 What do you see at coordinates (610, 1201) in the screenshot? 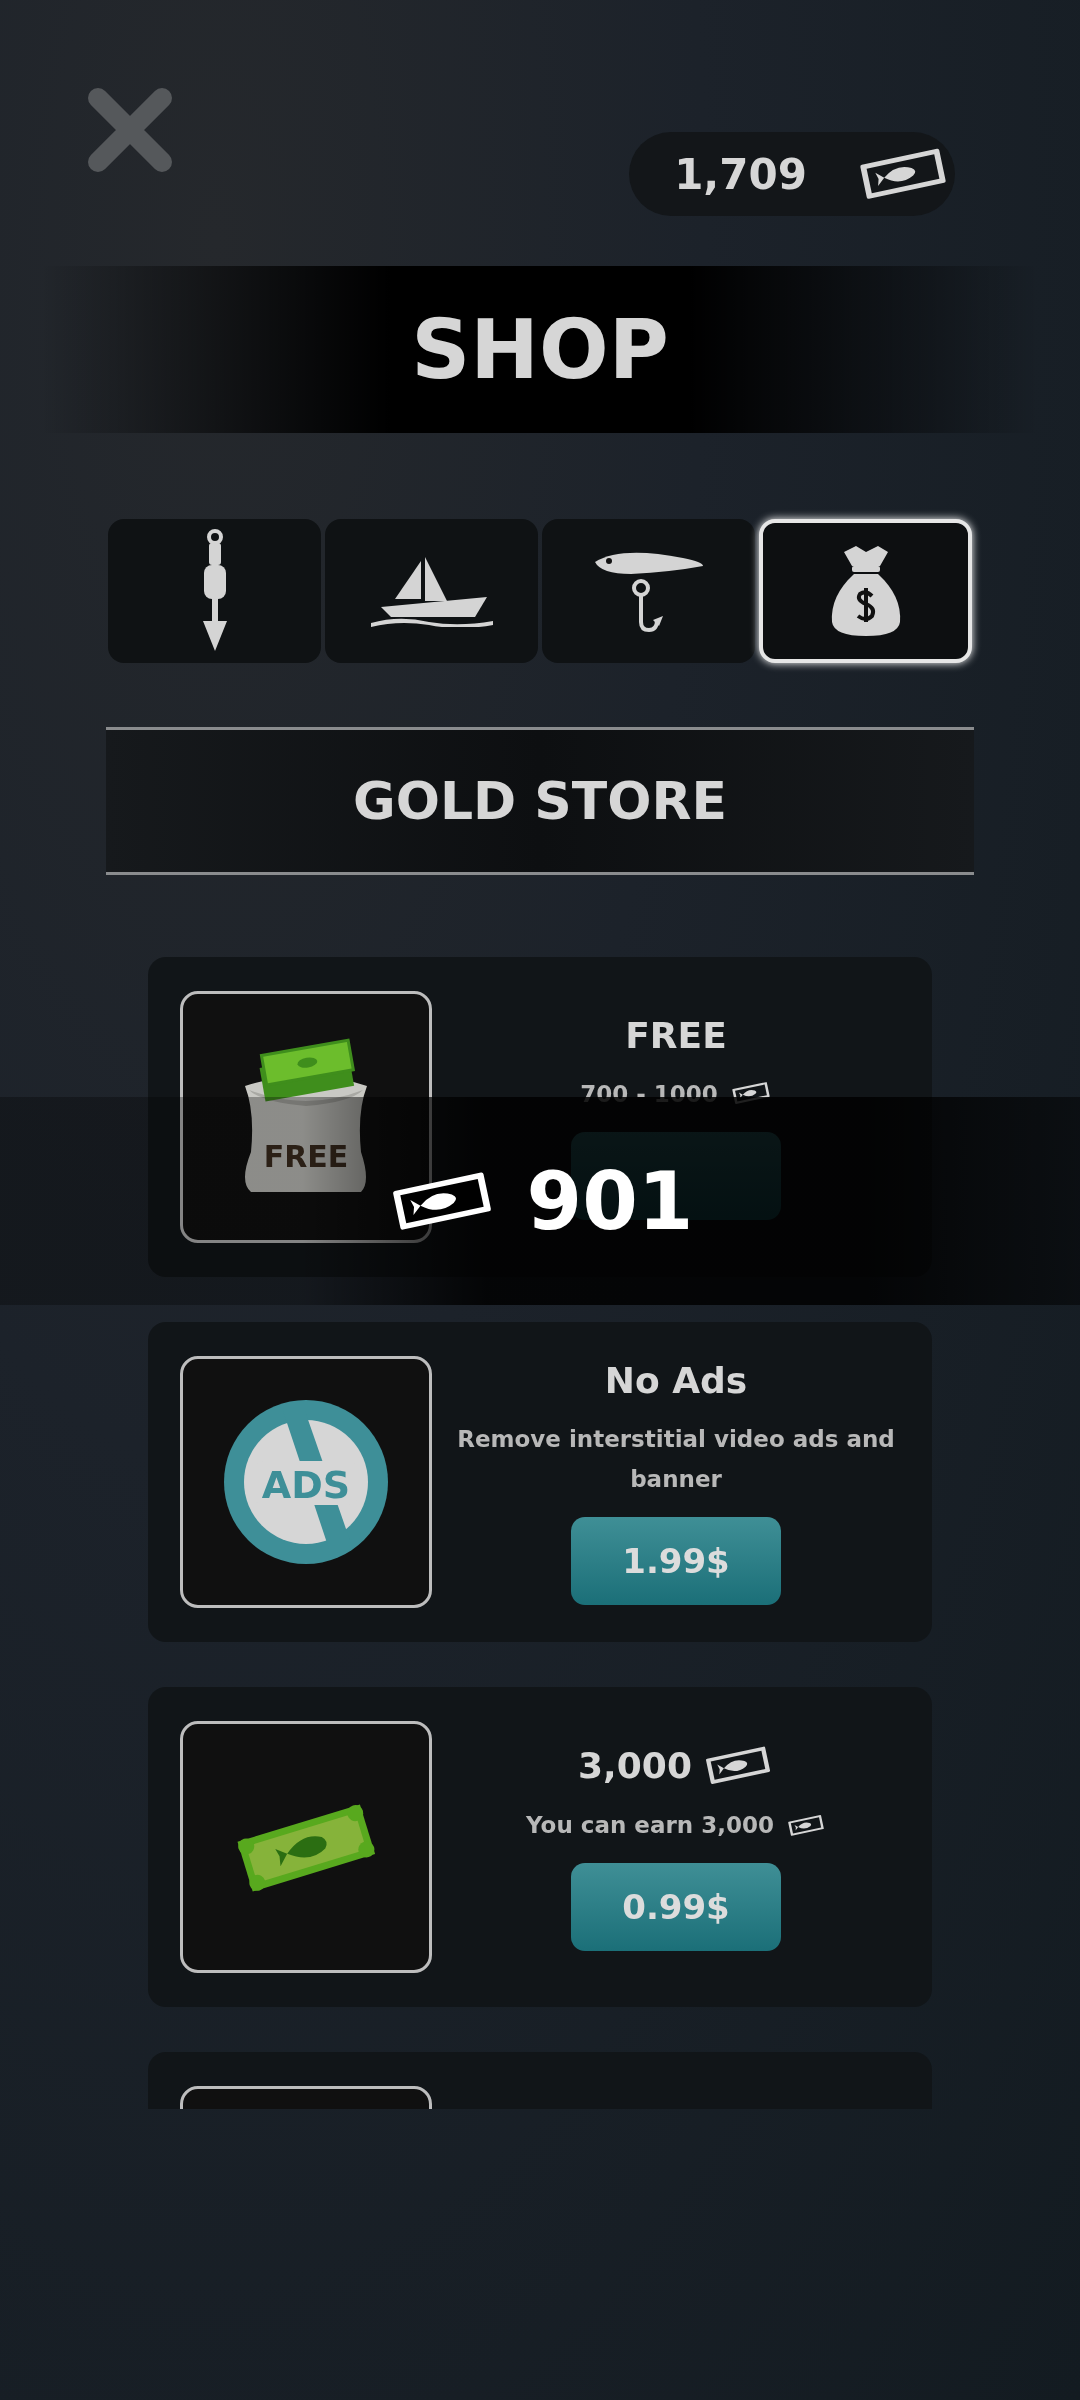
I see `reward-amount: 901` at bounding box center [610, 1201].